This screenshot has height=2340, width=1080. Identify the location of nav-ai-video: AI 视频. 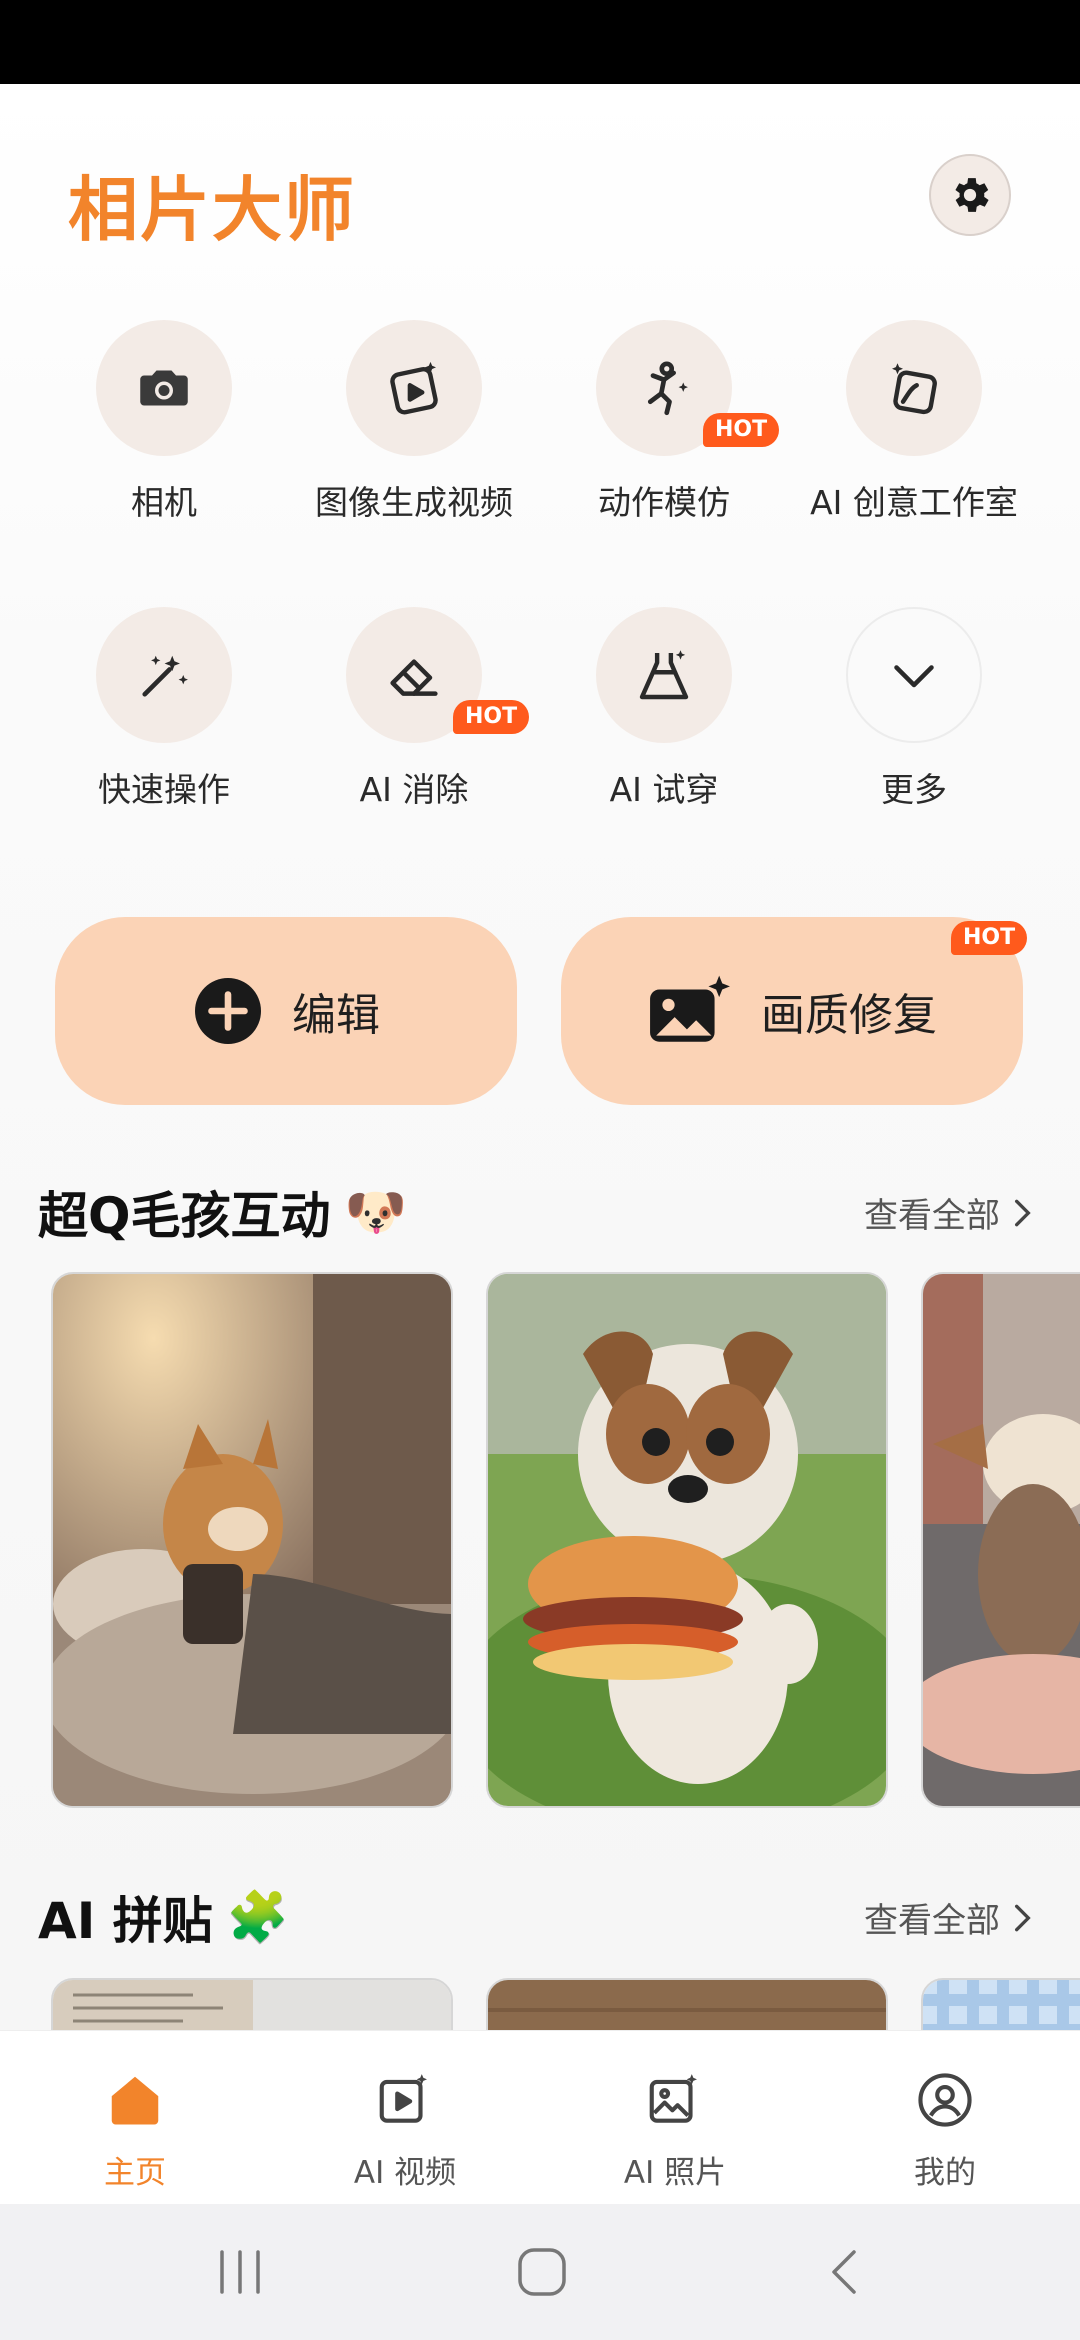
(405, 2118).